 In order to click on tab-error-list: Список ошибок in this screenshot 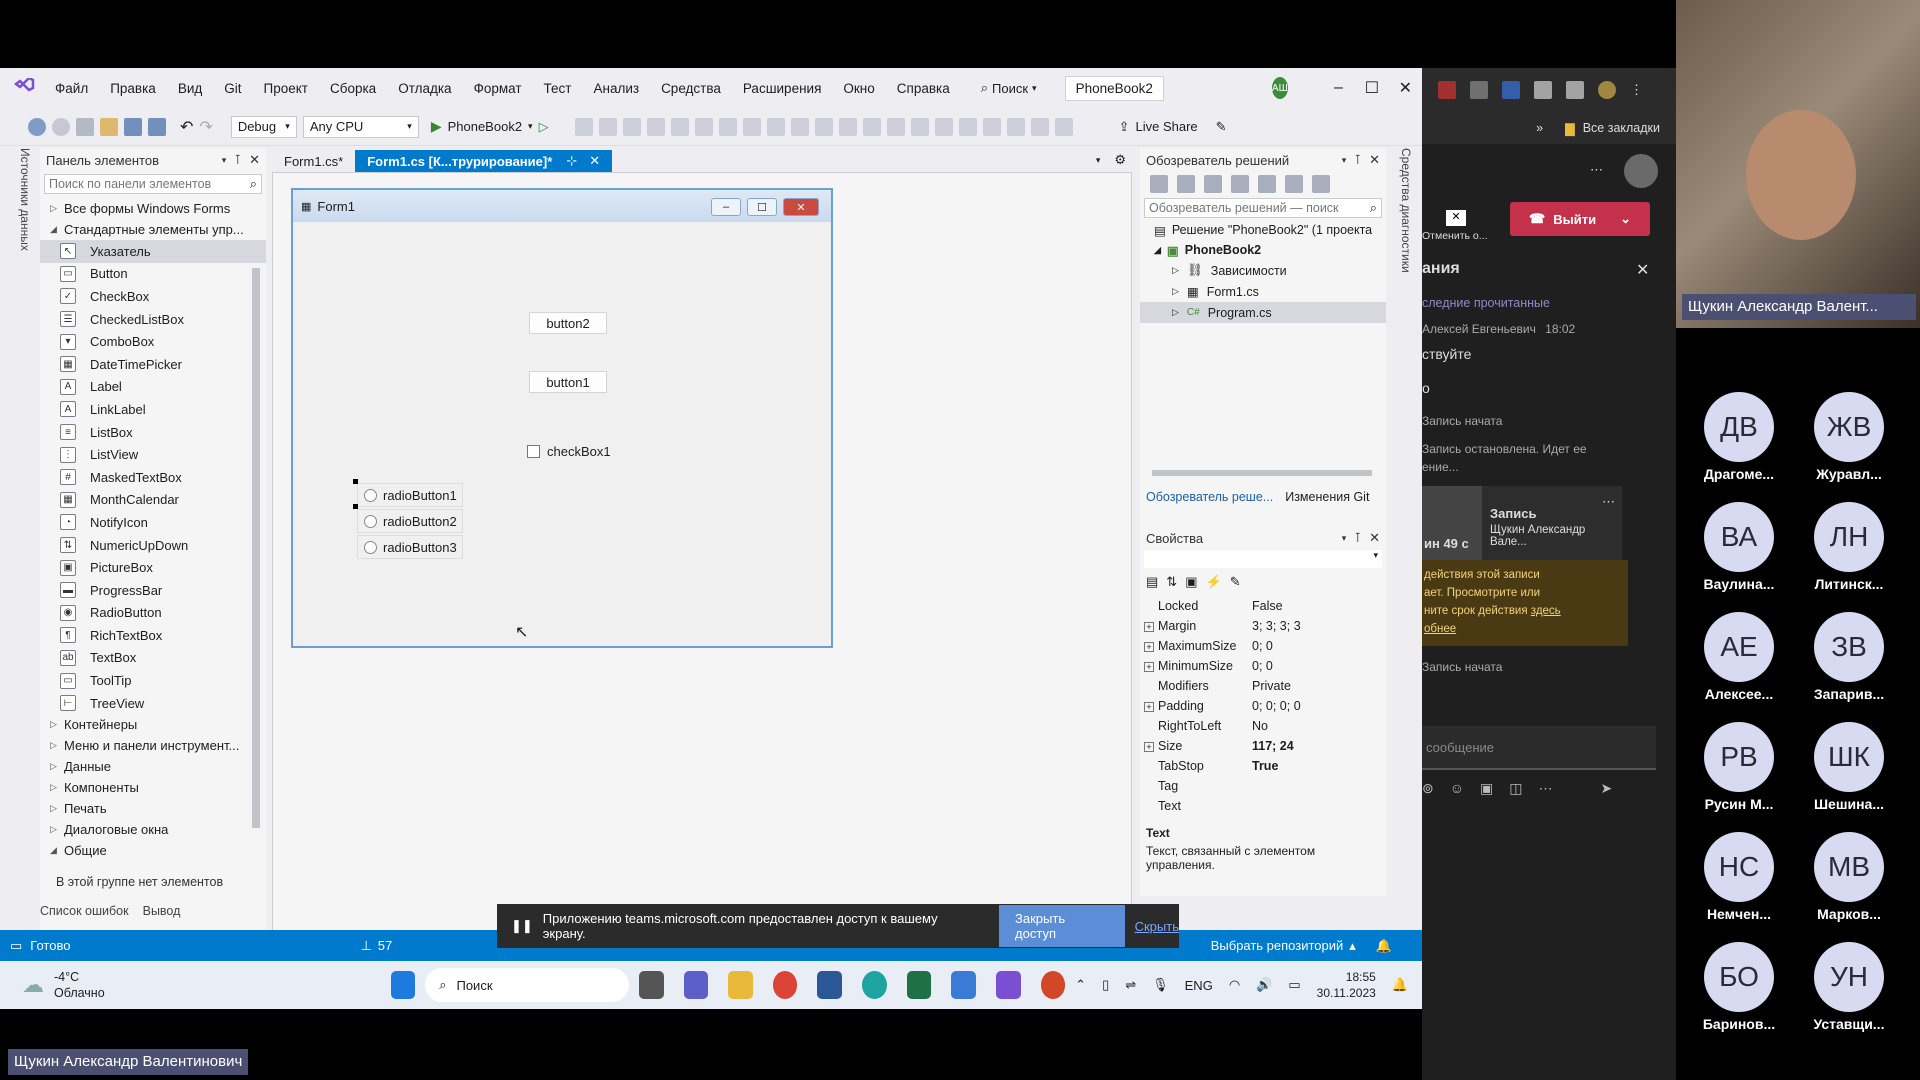, I will do `click(84, 914)`.